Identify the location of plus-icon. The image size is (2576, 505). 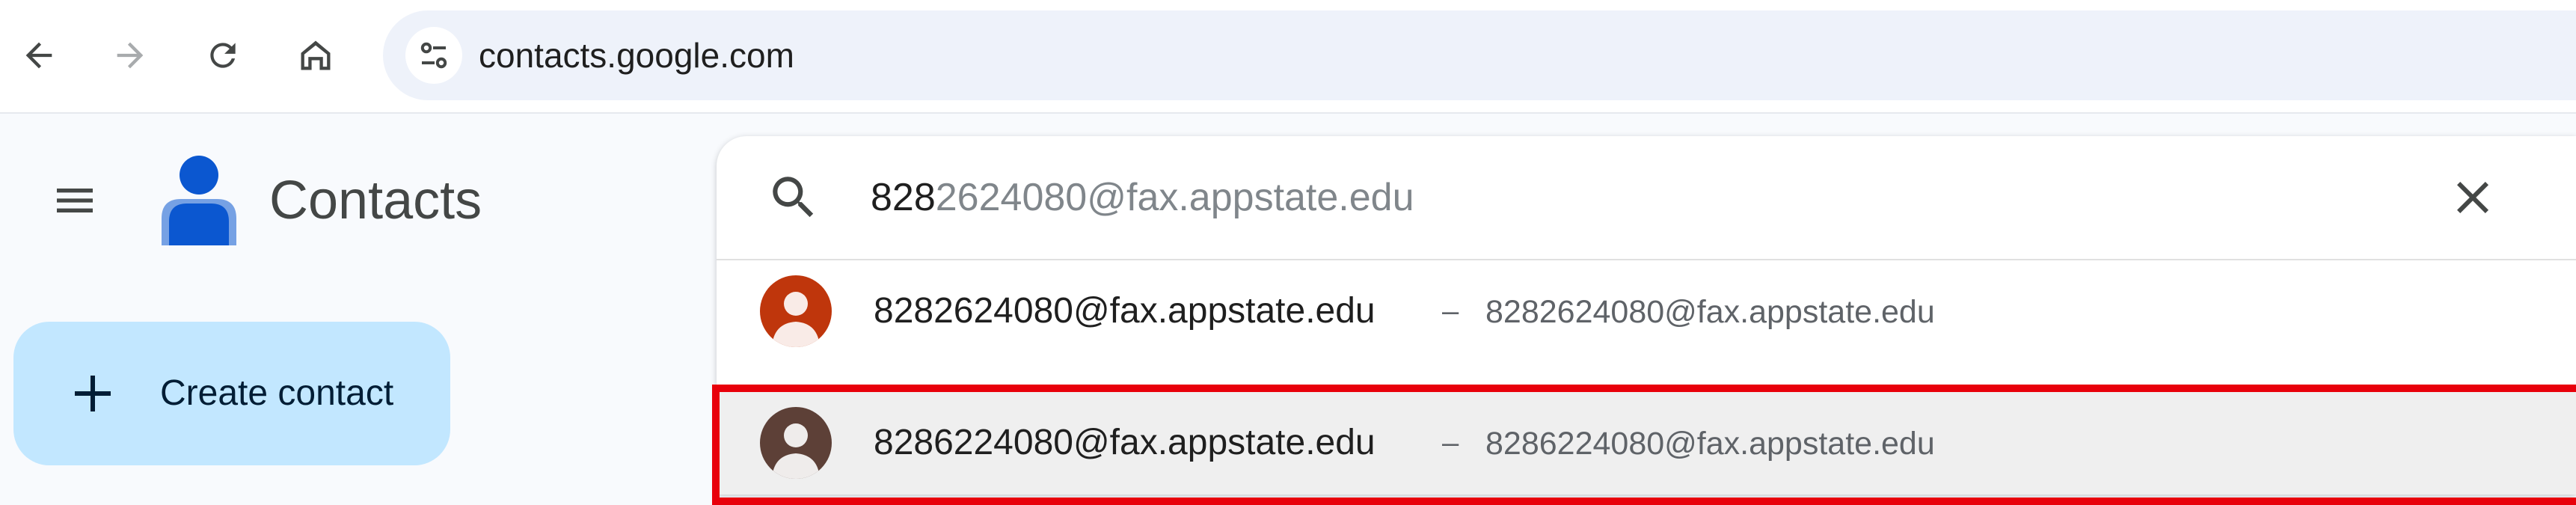
(93, 393).